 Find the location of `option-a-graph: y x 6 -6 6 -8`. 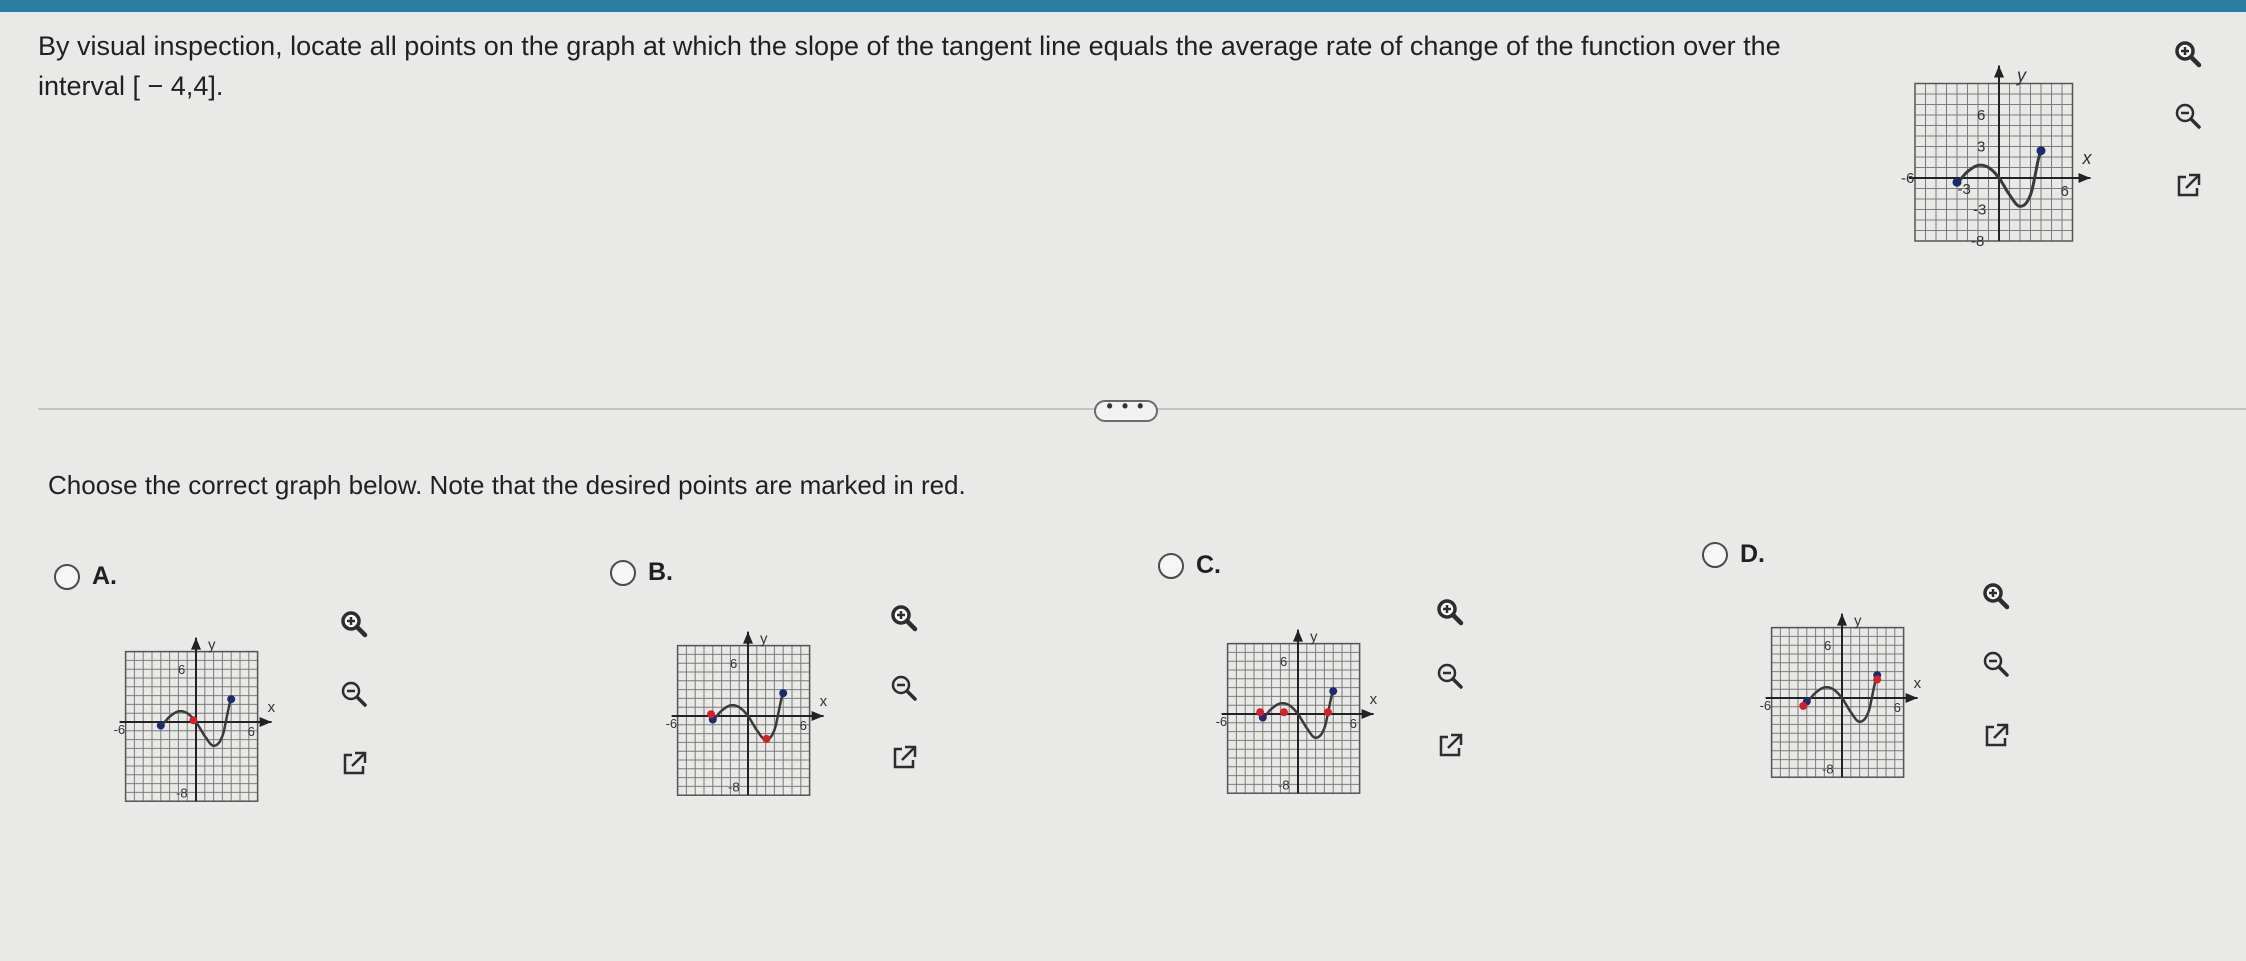

option-a-graph: y x 6 -6 6 -8 is located at coordinates (204, 714).